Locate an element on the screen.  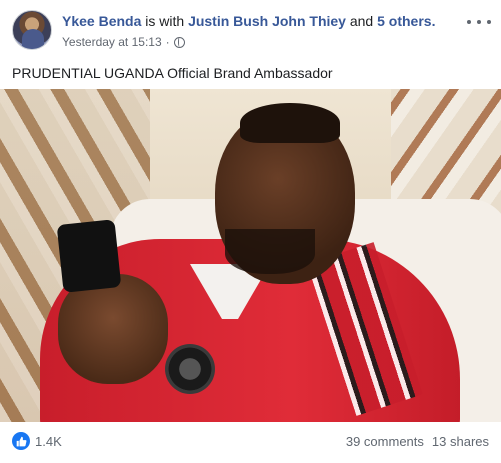
engagement-counts: 39 comments 13 shares is located at coordinates (417, 441).